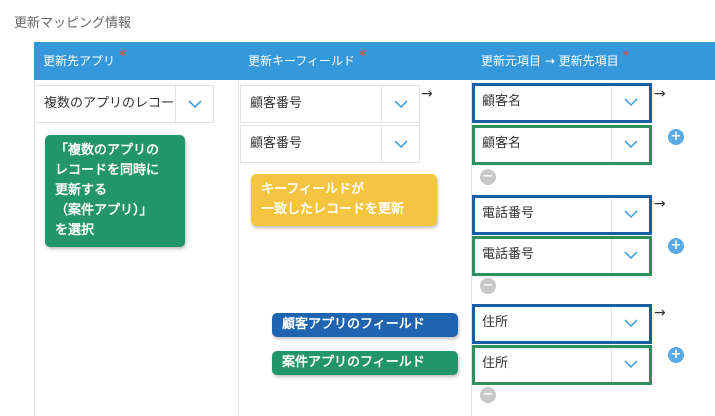 The height and width of the screenshot is (416, 715). Describe the element at coordinates (115, 191) in the screenshot. I see `callout-select-app: 「複数のアプリの レコードを同時に 更新する （案件アプリ）」 を選択` at that location.